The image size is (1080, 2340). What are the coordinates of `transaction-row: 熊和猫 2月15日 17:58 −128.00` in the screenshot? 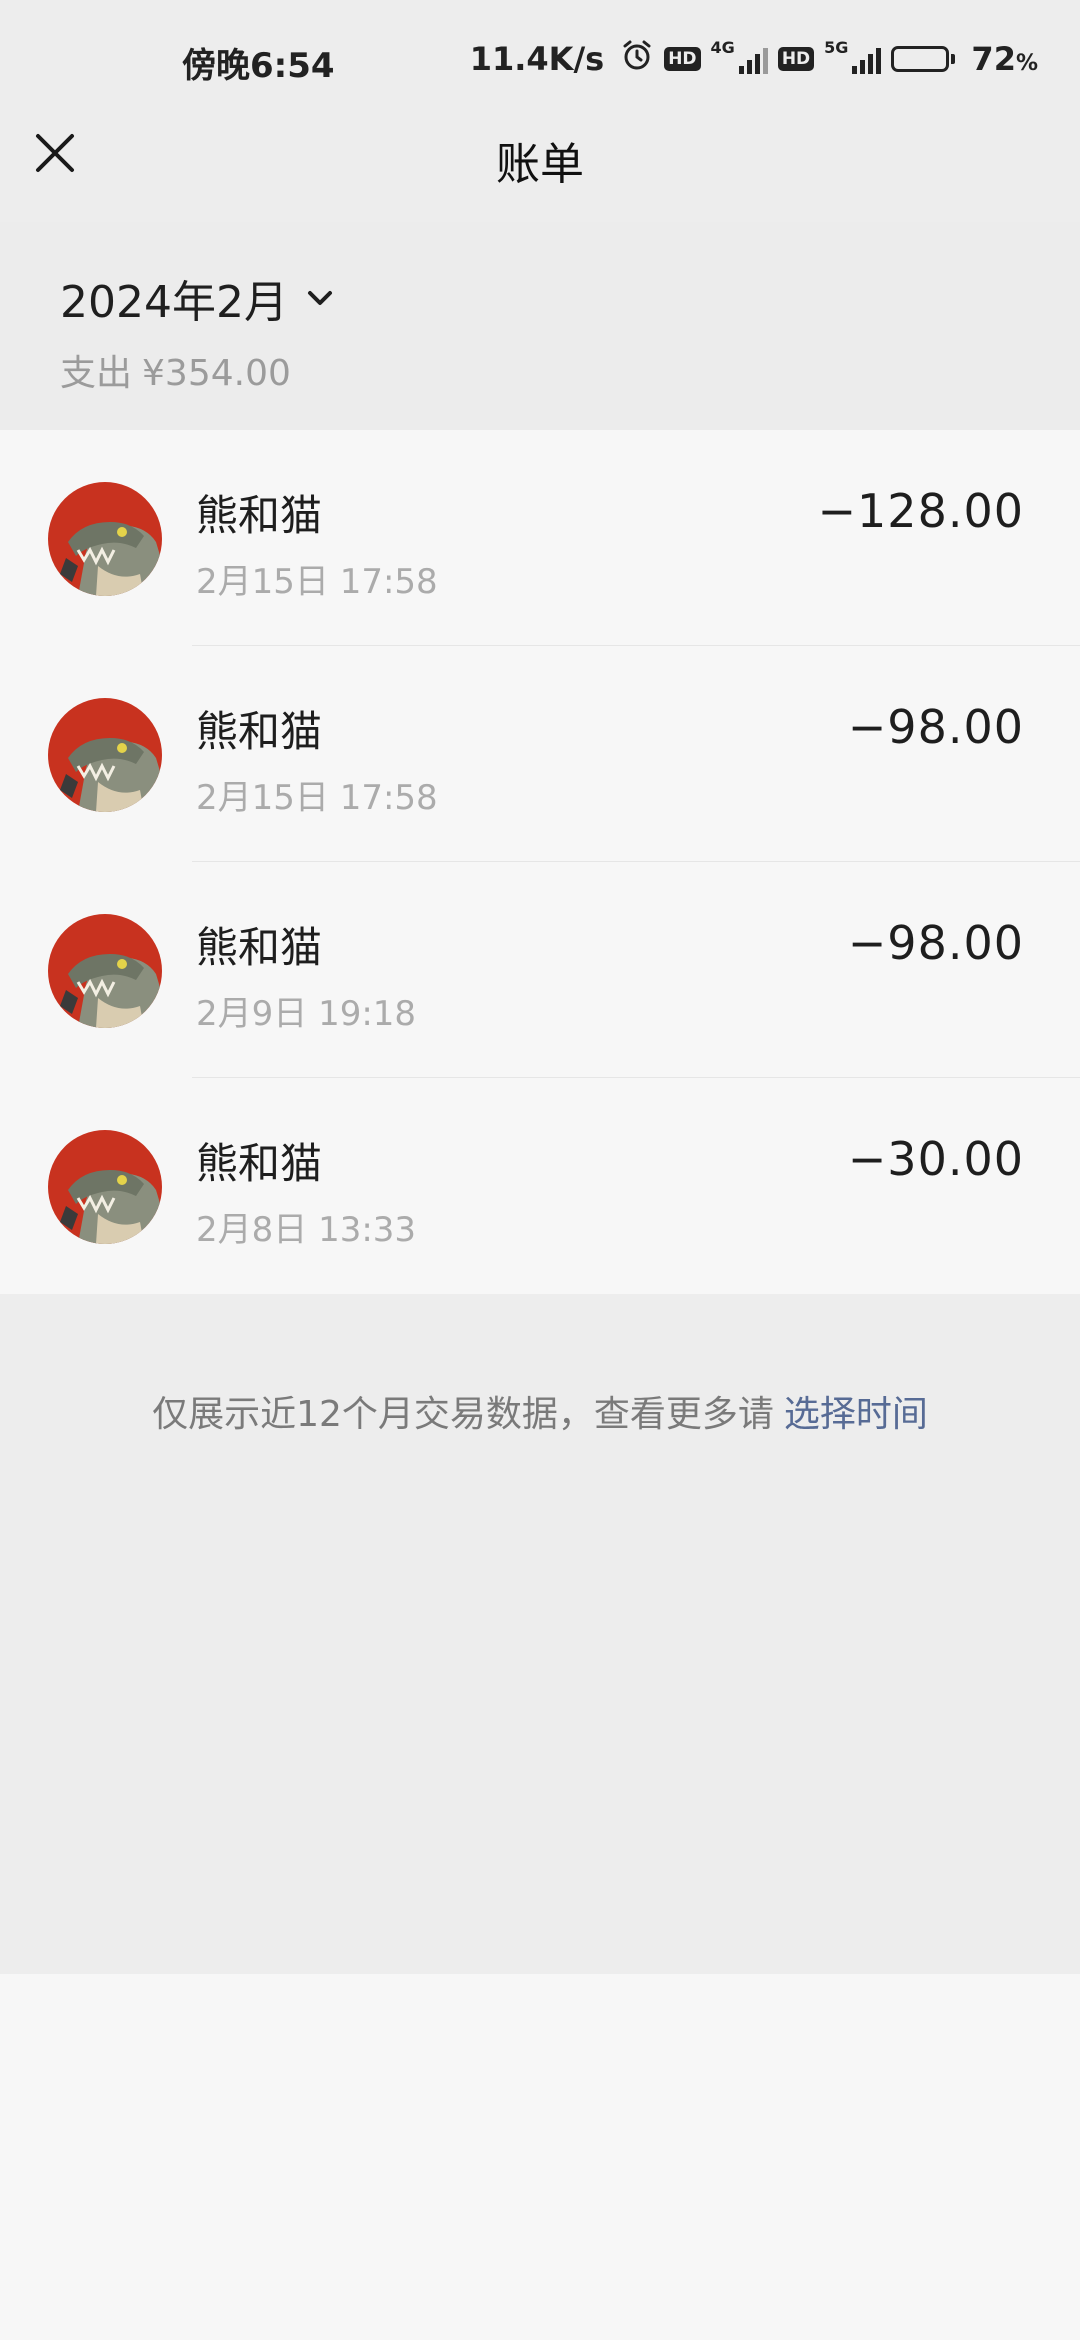 It's located at (540, 538).